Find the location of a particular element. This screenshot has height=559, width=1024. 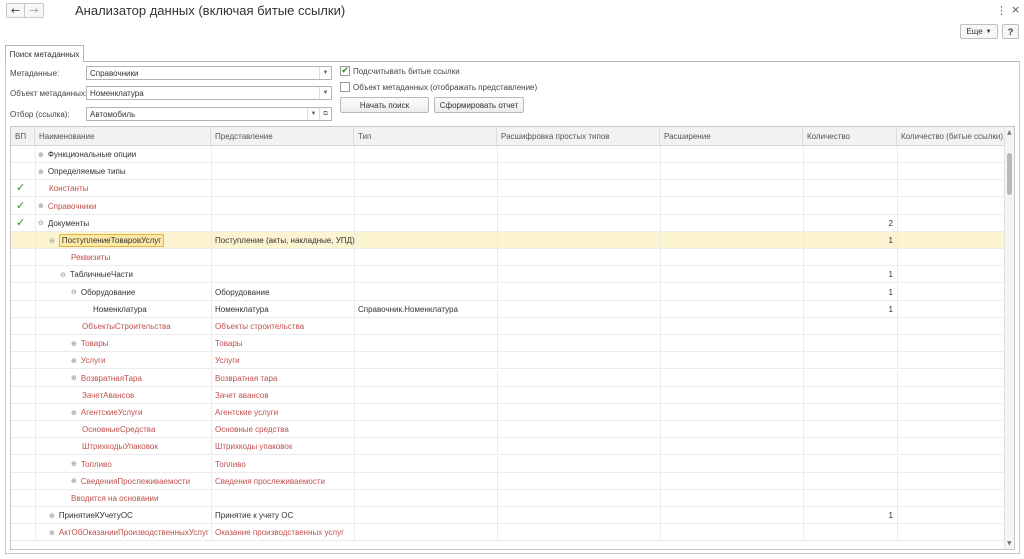

row-count-cell: 1 is located at coordinates (890, 309).